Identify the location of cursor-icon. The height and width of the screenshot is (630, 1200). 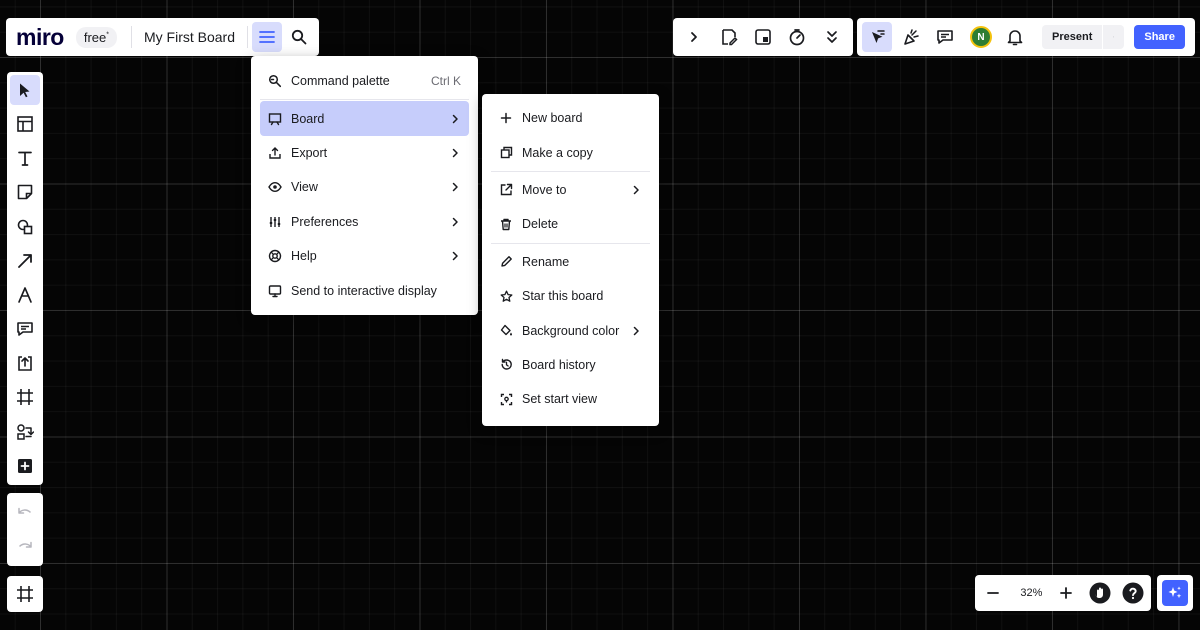
(25, 90).